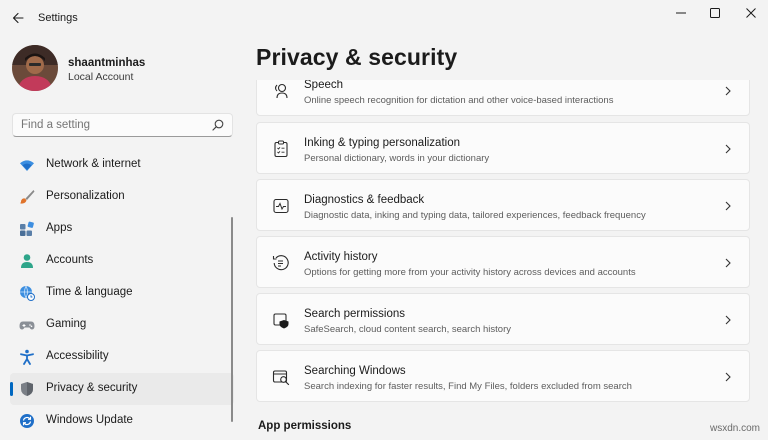 This screenshot has height=440, width=768. Describe the element at coordinates (324, 85) in the screenshot. I see `card-title: Speech` at that location.